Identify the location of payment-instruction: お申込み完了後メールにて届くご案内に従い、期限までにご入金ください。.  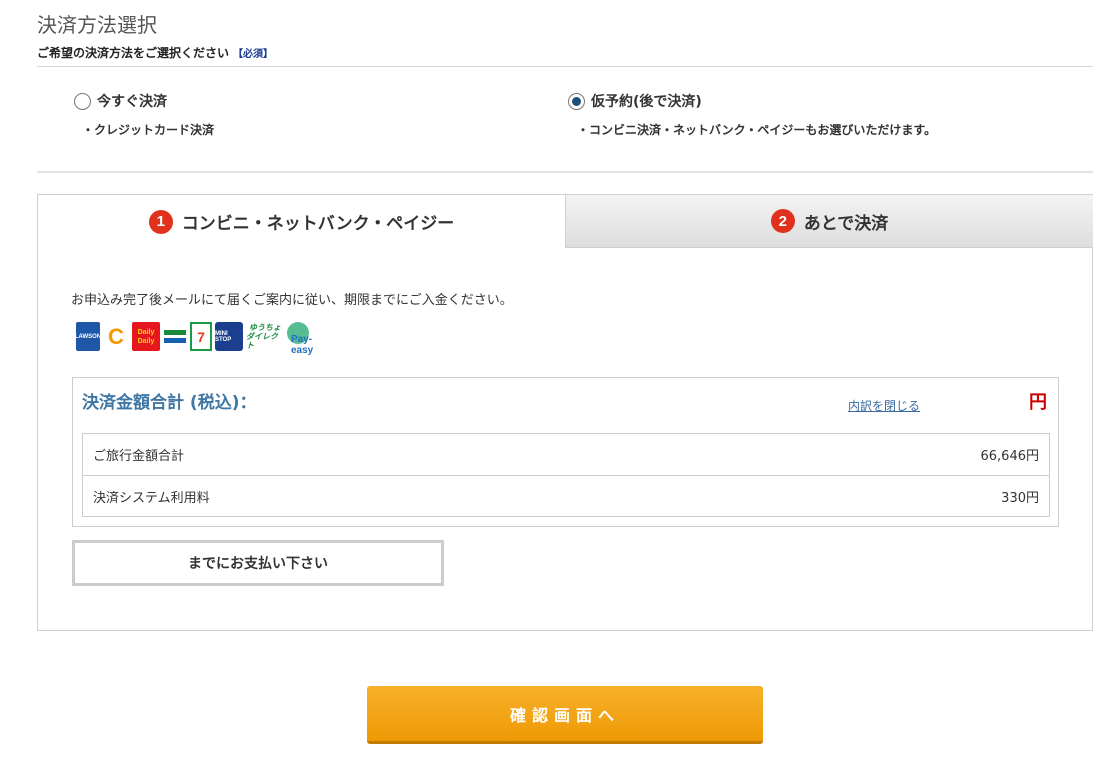
(292, 300).